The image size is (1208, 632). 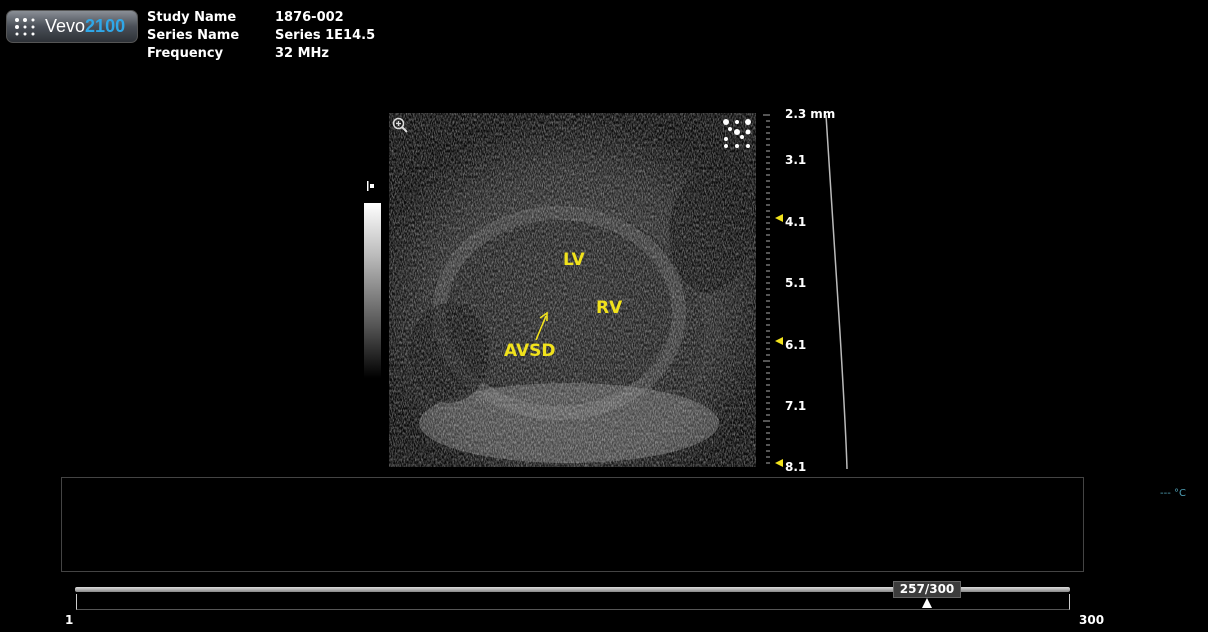 I want to click on annotation-lv: LV, so click(x=574, y=260).